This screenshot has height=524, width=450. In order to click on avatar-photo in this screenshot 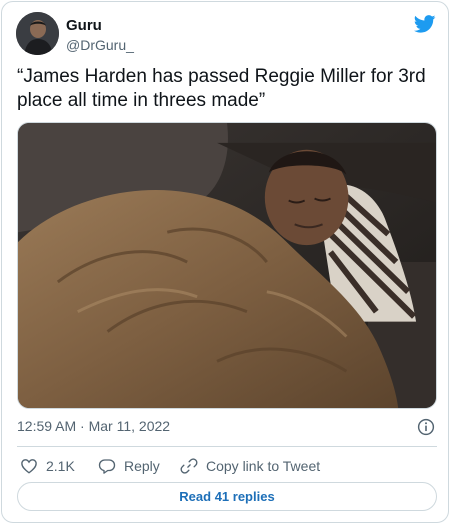, I will do `click(37, 33)`.